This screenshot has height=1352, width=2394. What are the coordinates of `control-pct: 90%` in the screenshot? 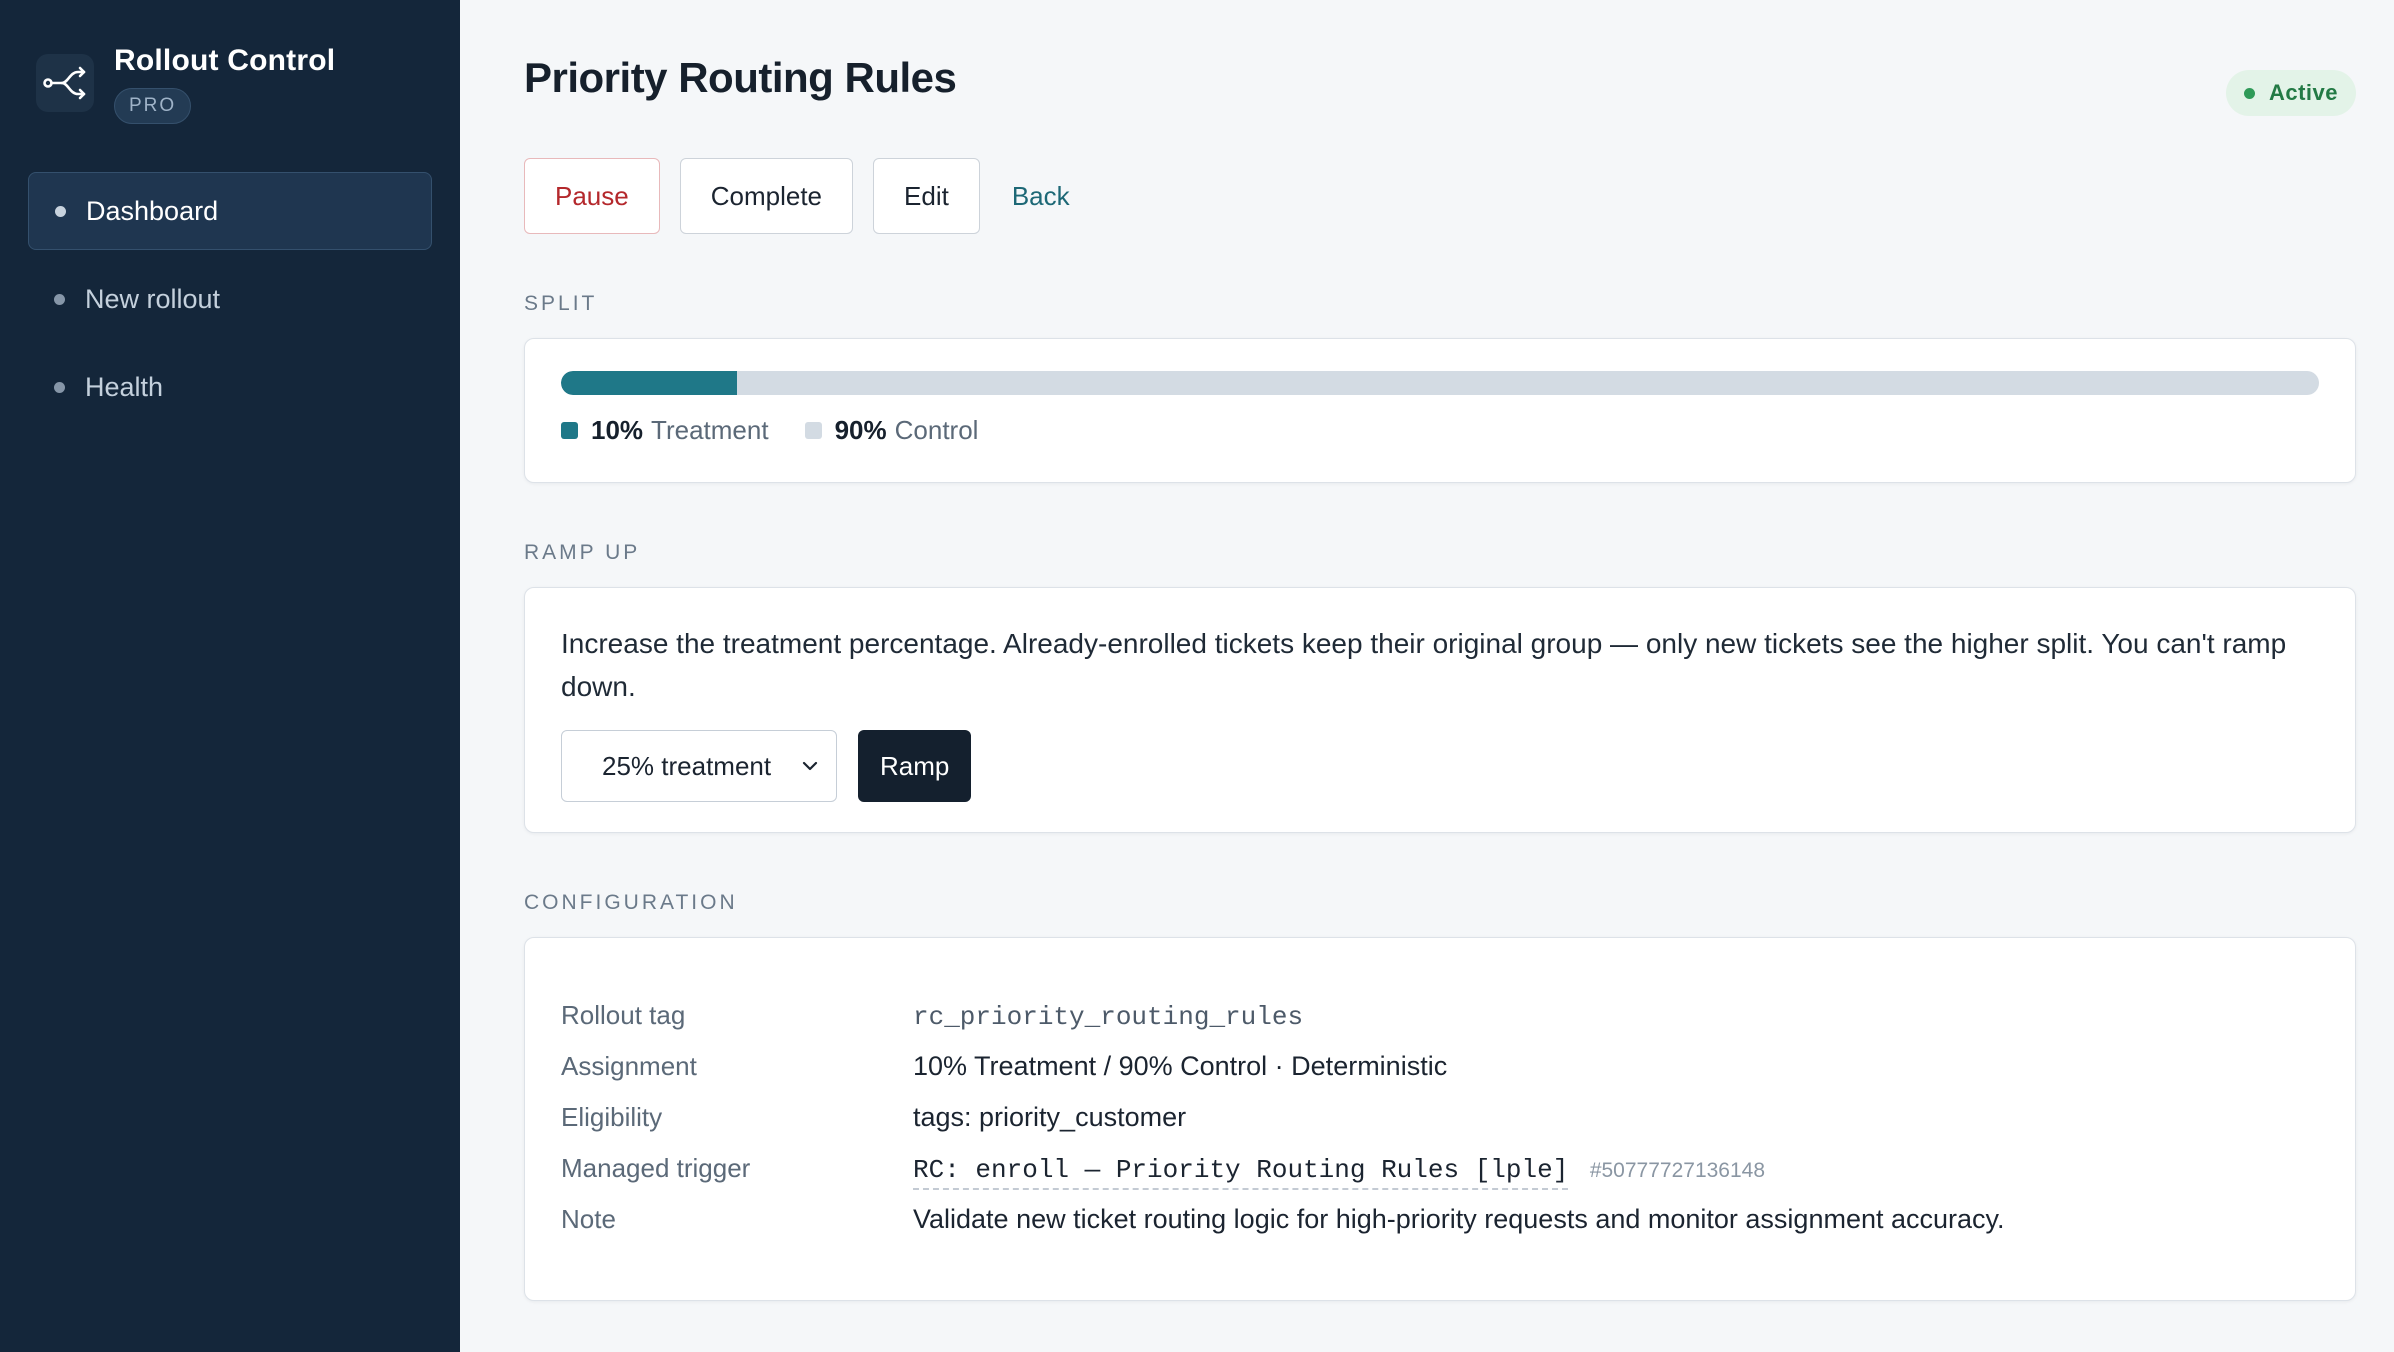 It's located at (860, 430).